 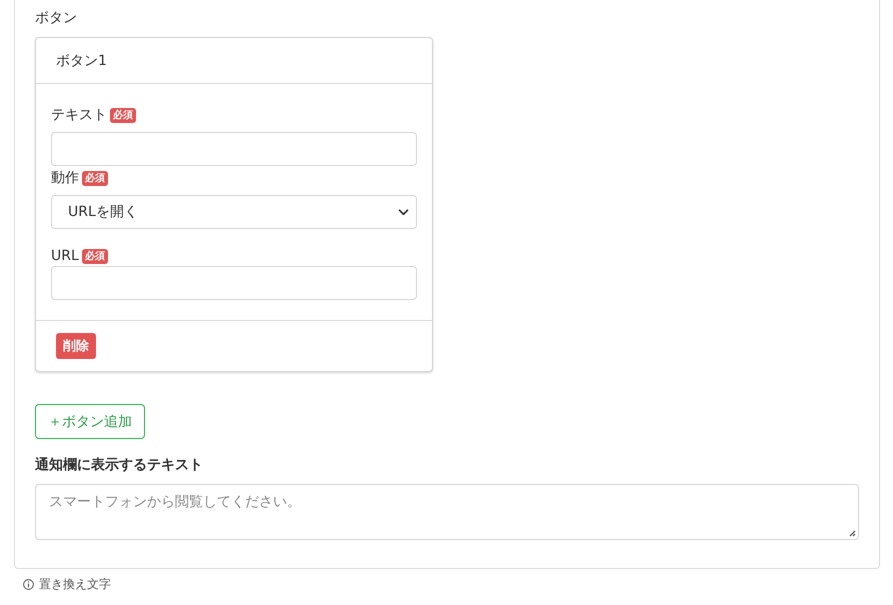 I want to click on card-title: ボタン1, so click(x=81, y=61).